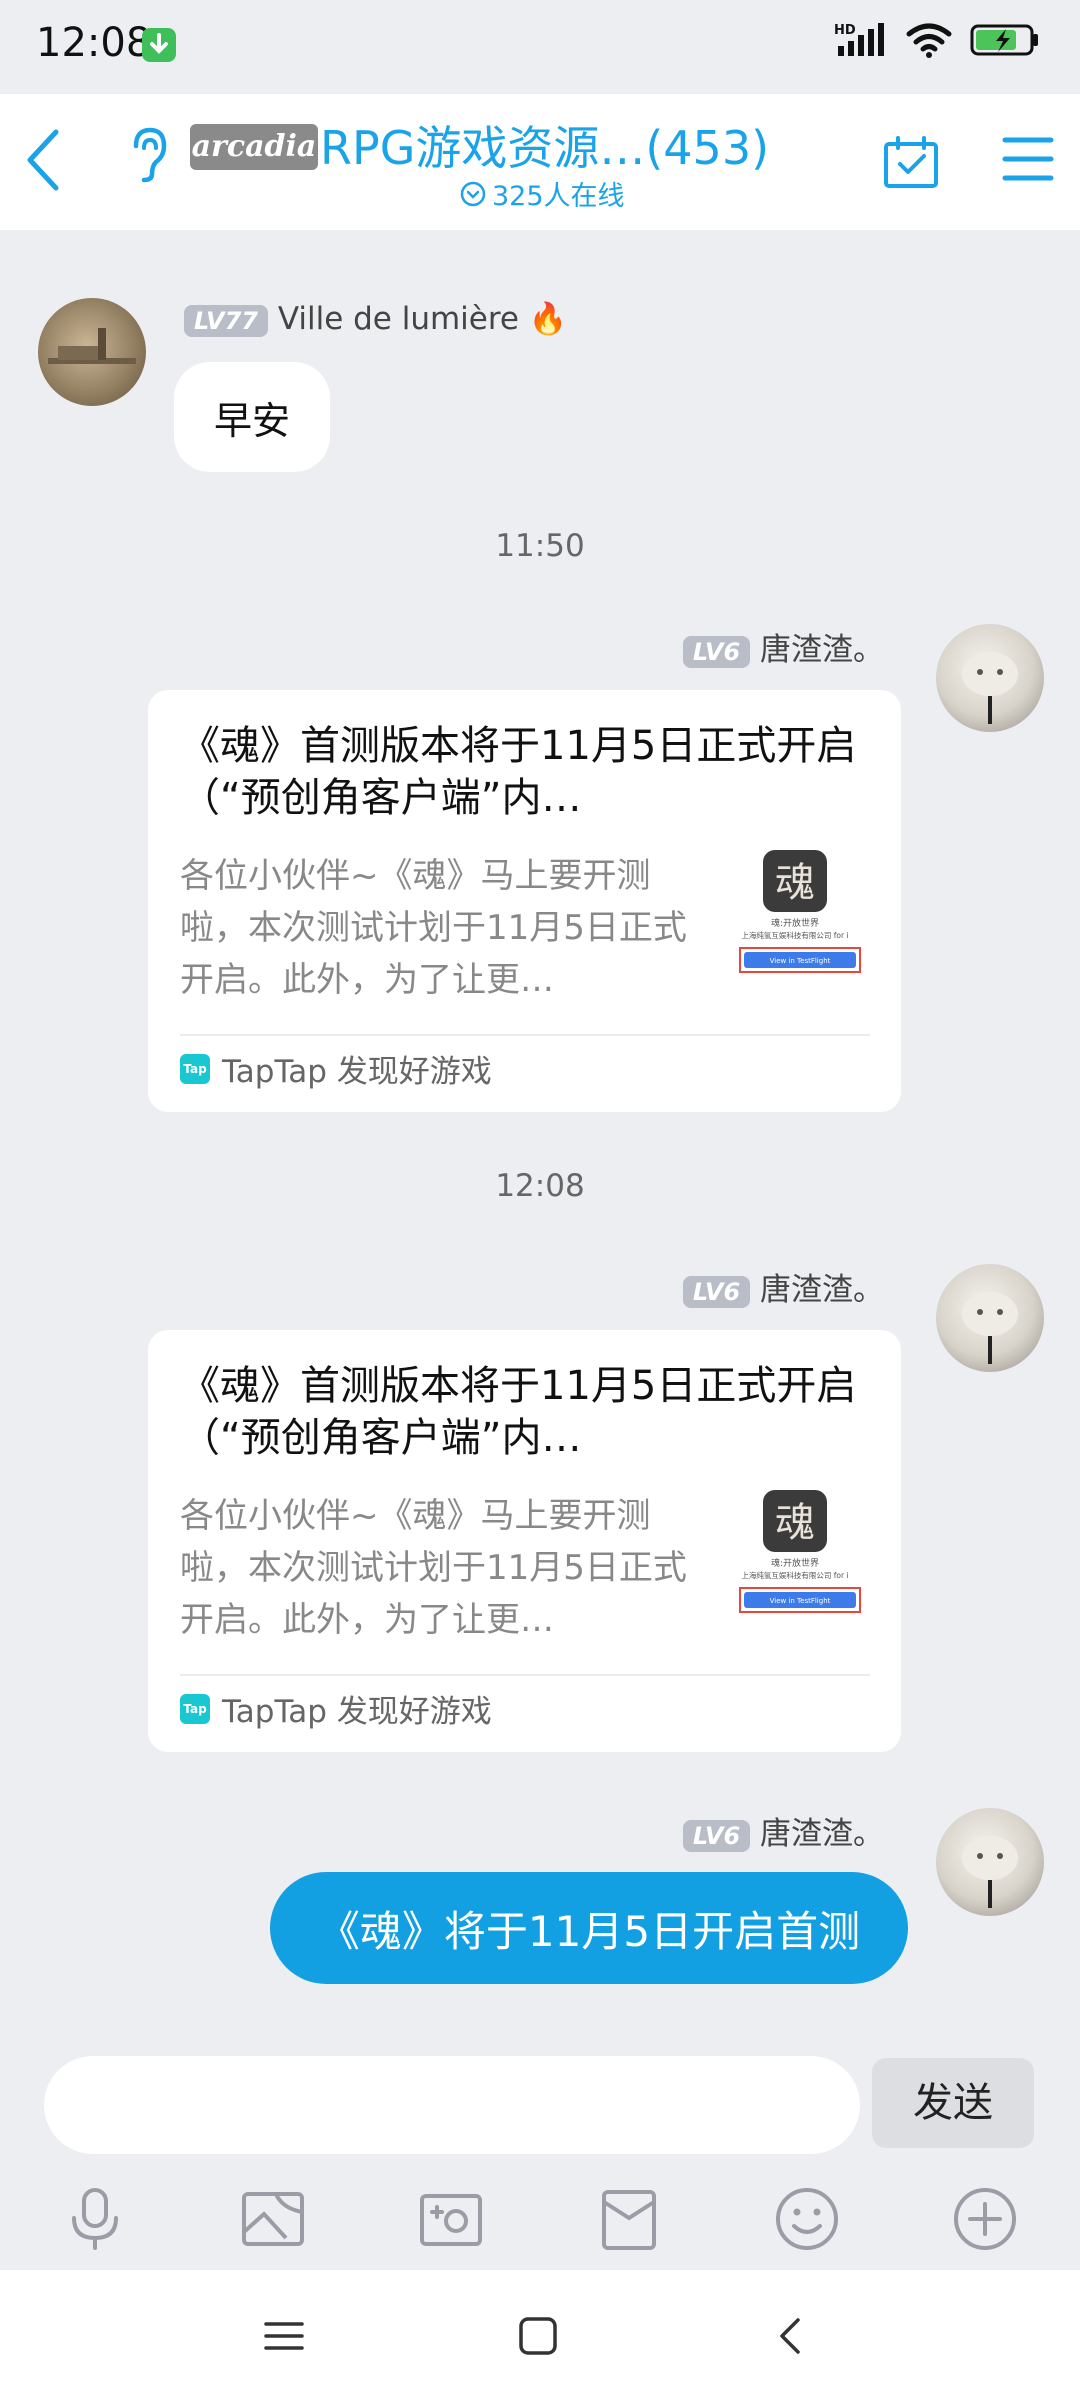  What do you see at coordinates (284, 2336) in the screenshot?
I see `recents-menu-icon` at bounding box center [284, 2336].